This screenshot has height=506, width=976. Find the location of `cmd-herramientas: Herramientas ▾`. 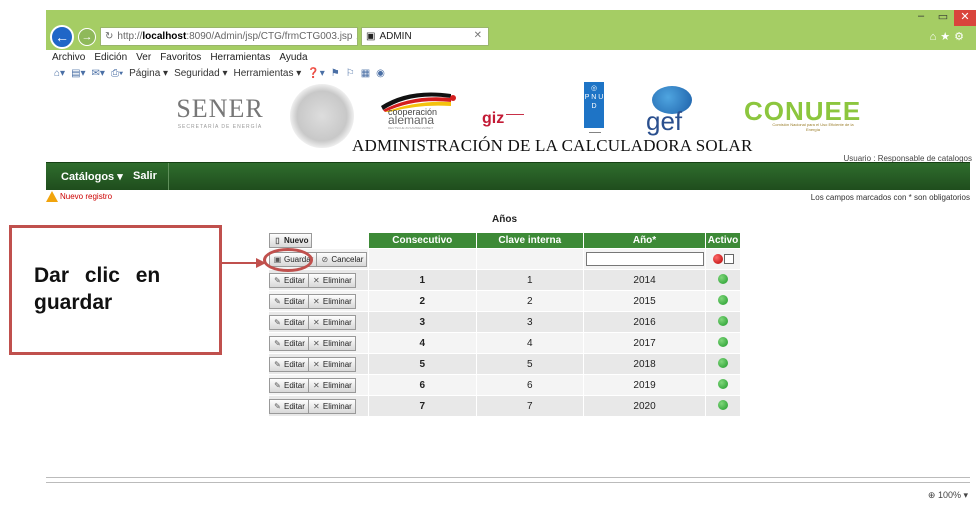

cmd-herramientas: Herramientas ▾ is located at coordinates (267, 73).